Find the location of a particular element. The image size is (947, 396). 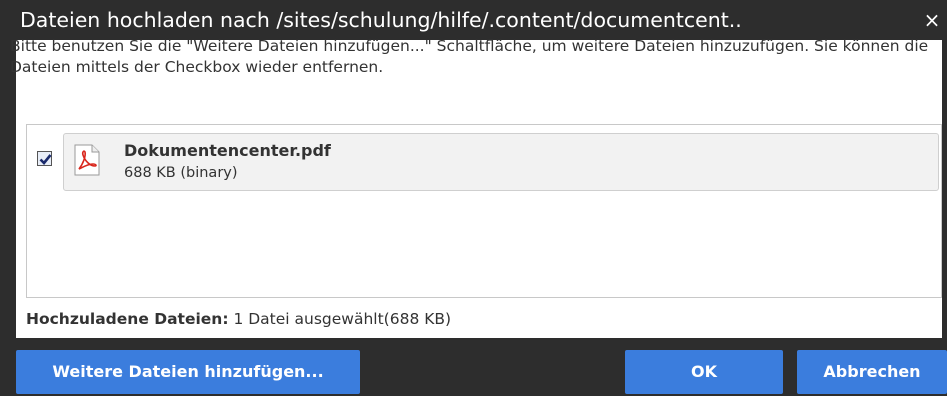

file-checkbox is located at coordinates (44, 158).